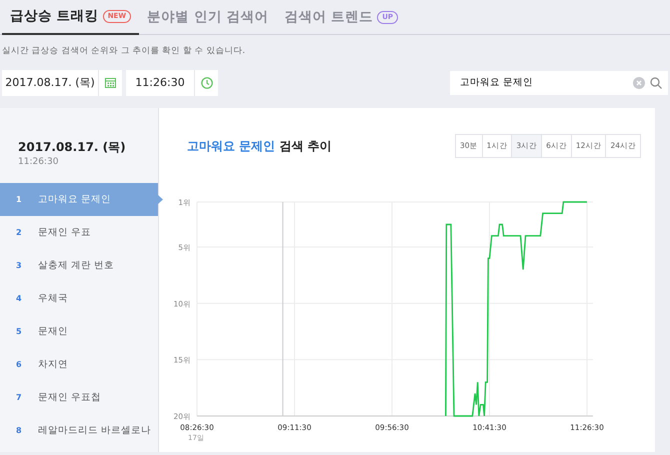  I want to click on clock-icon, so click(206, 82).